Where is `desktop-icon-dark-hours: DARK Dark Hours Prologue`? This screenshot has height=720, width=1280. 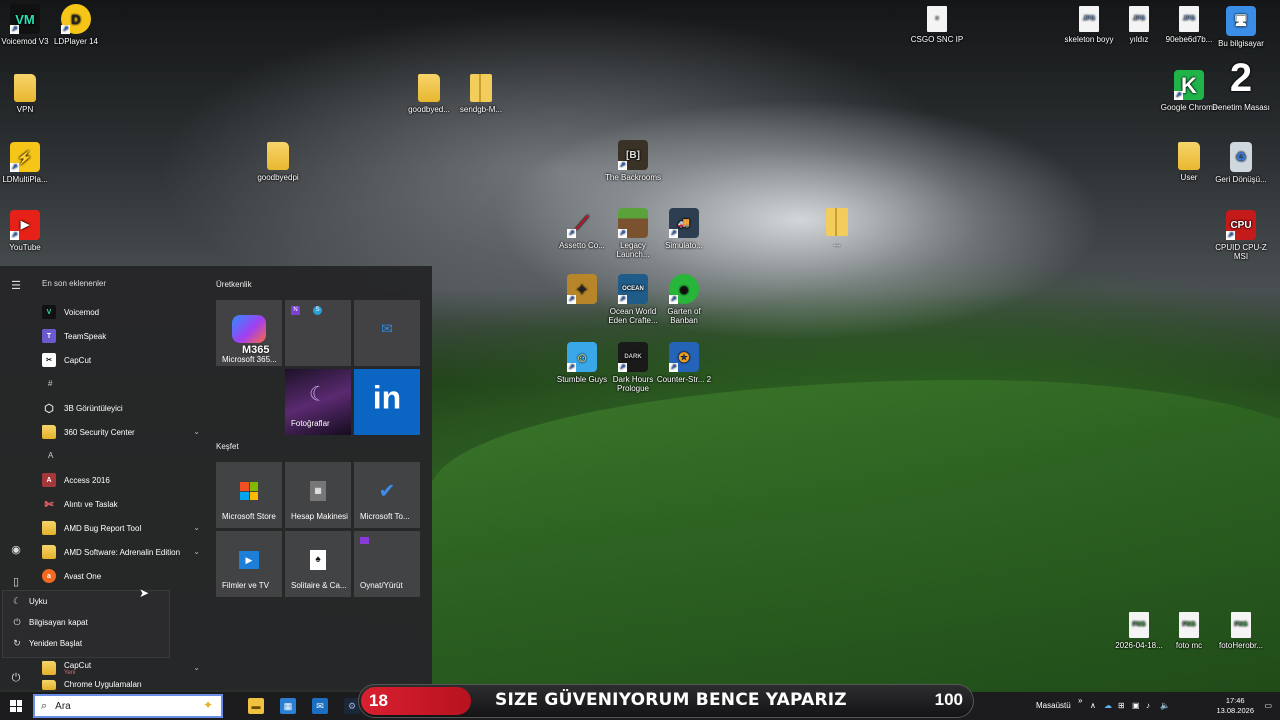
desktop-icon-dark-hours: DARK Dark Hours Prologue is located at coordinates (633, 367).